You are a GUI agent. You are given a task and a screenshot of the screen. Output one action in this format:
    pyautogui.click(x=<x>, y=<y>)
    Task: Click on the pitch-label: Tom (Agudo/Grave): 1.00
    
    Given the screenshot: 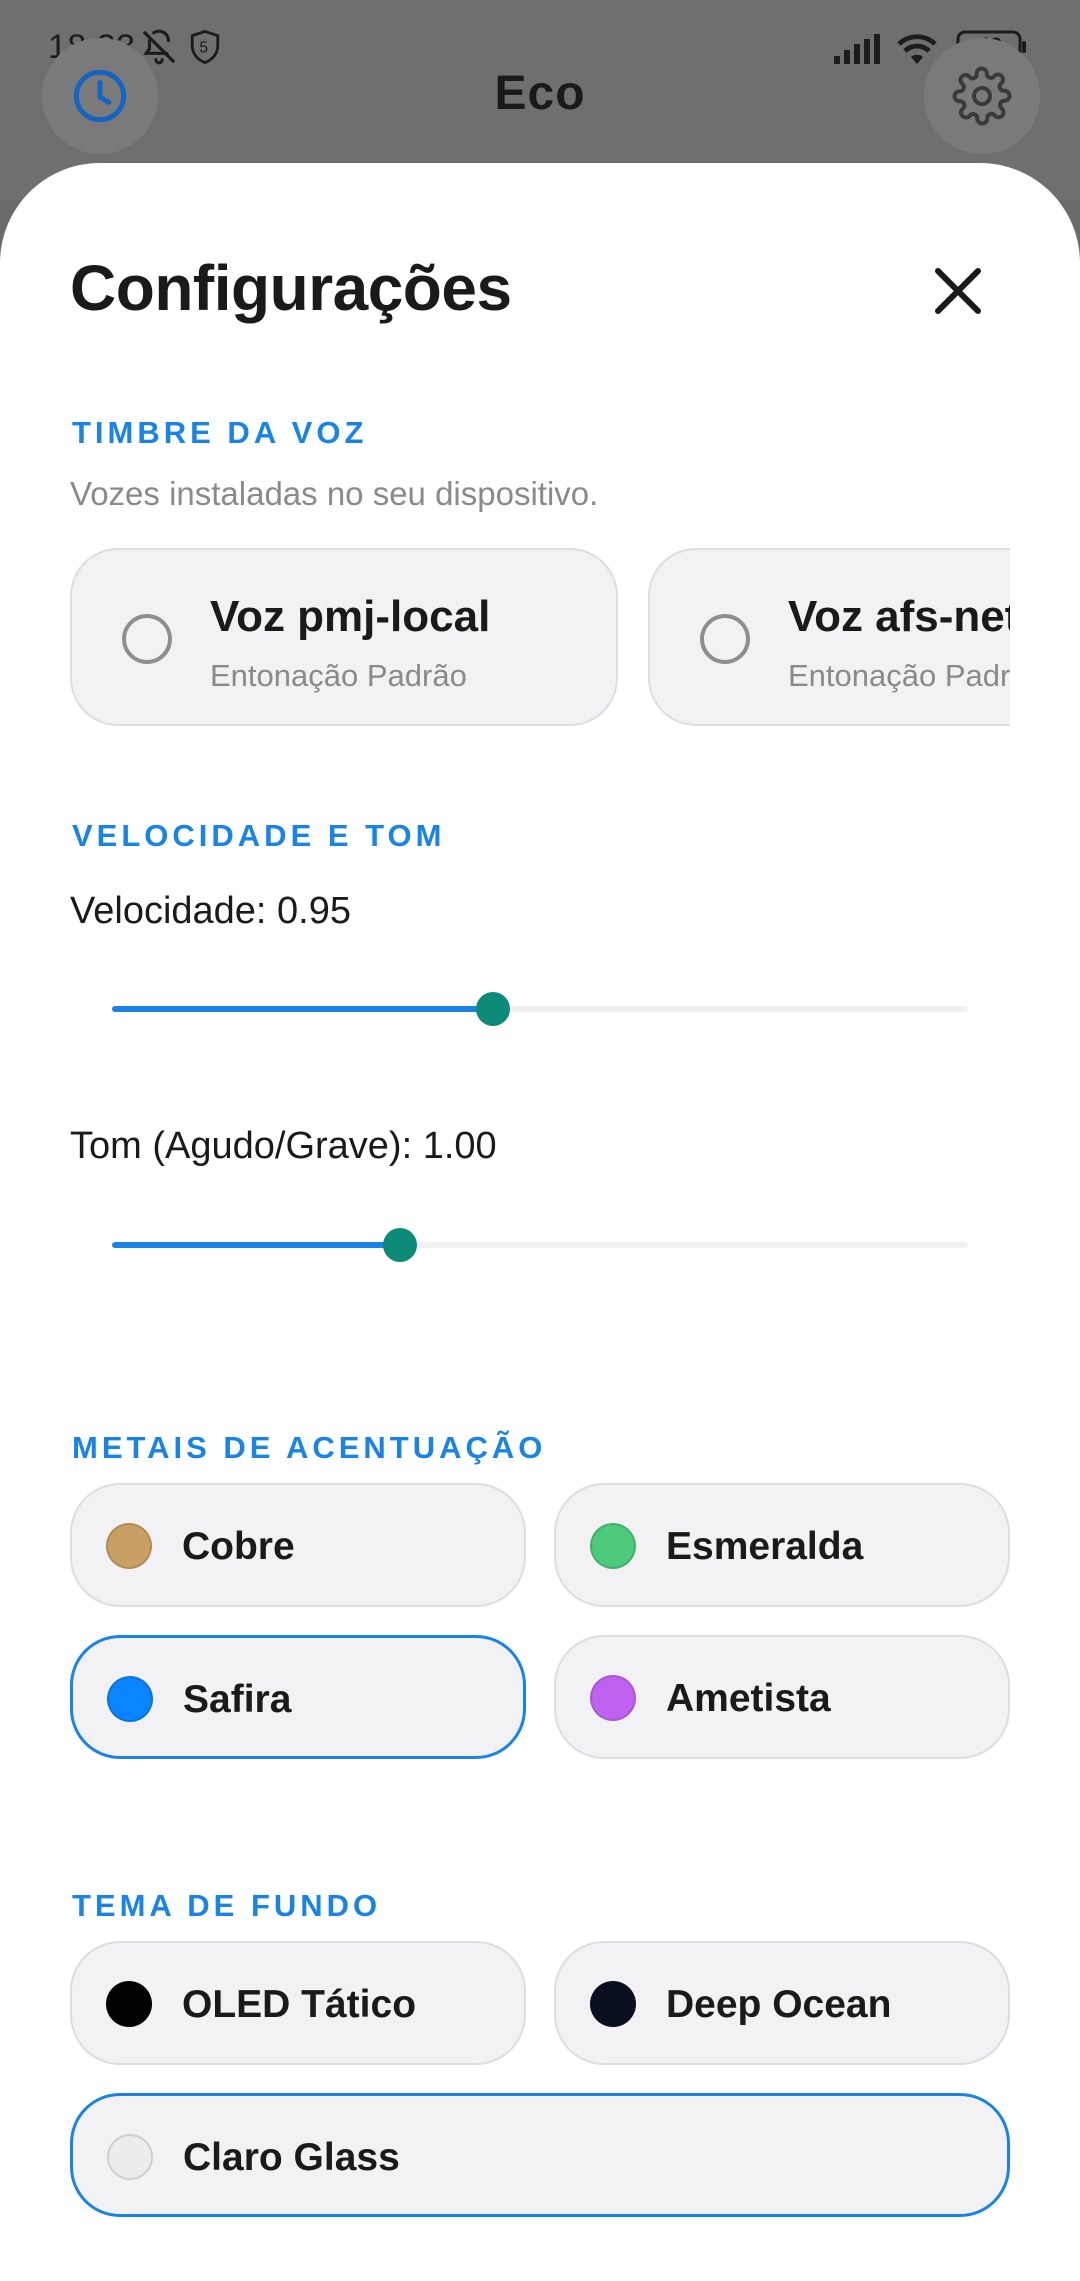 What is the action you would take?
    pyautogui.click(x=283, y=1146)
    